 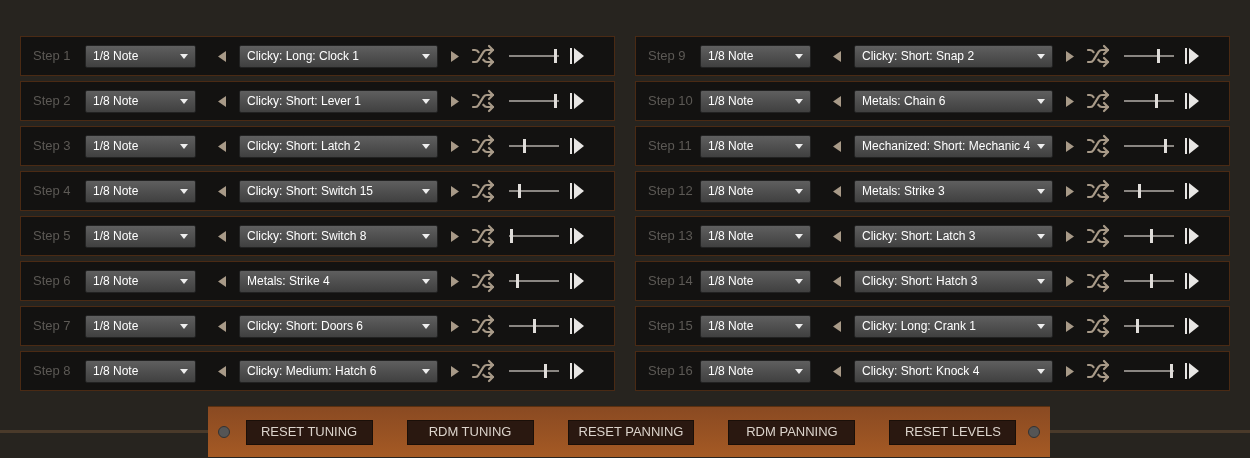 I want to click on sample-dropdown: Clicky: Short: Switch 15, so click(x=338, y=191).